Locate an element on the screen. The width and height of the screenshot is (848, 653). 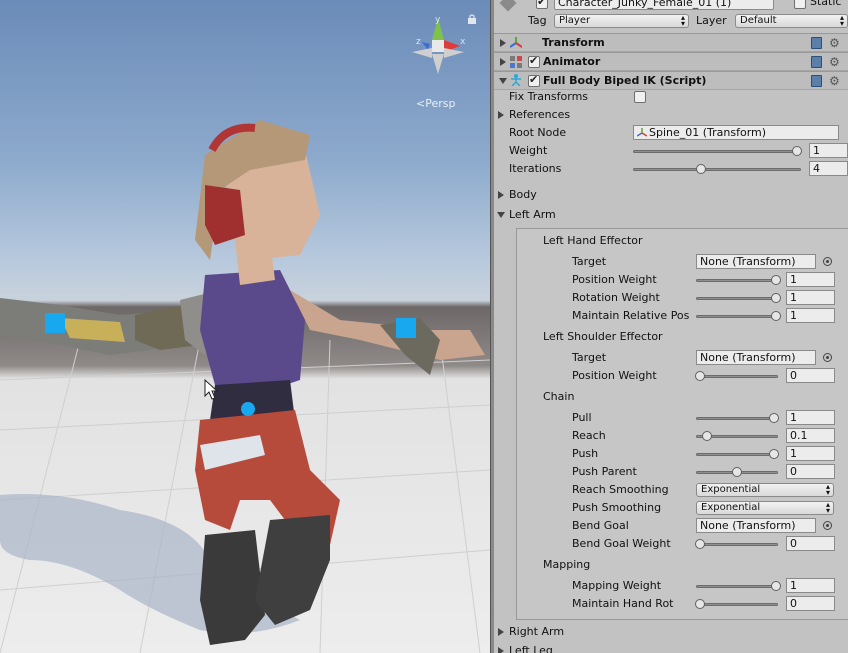
push-parent-field: 0 is located at coordinates (810, 471).